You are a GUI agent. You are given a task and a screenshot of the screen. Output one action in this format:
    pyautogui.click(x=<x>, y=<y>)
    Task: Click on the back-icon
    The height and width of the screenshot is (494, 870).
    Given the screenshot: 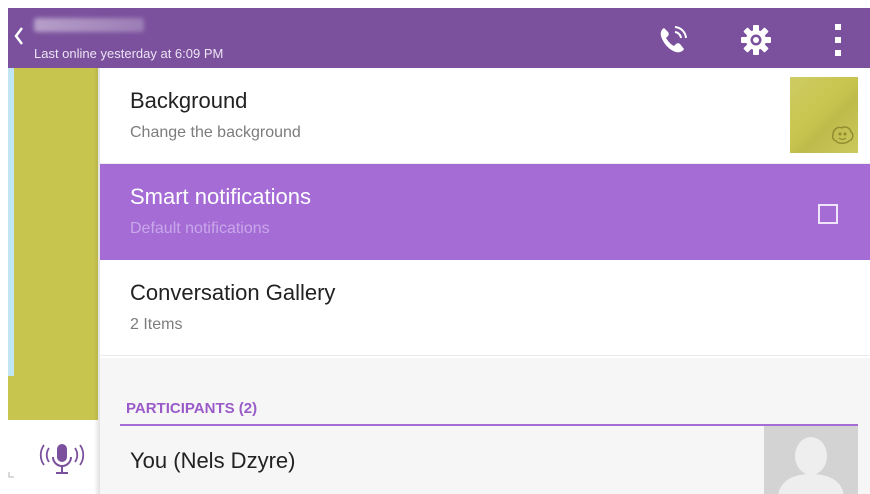 What is the action you would take?
    pyautogui.click(x=19, y=36)
    